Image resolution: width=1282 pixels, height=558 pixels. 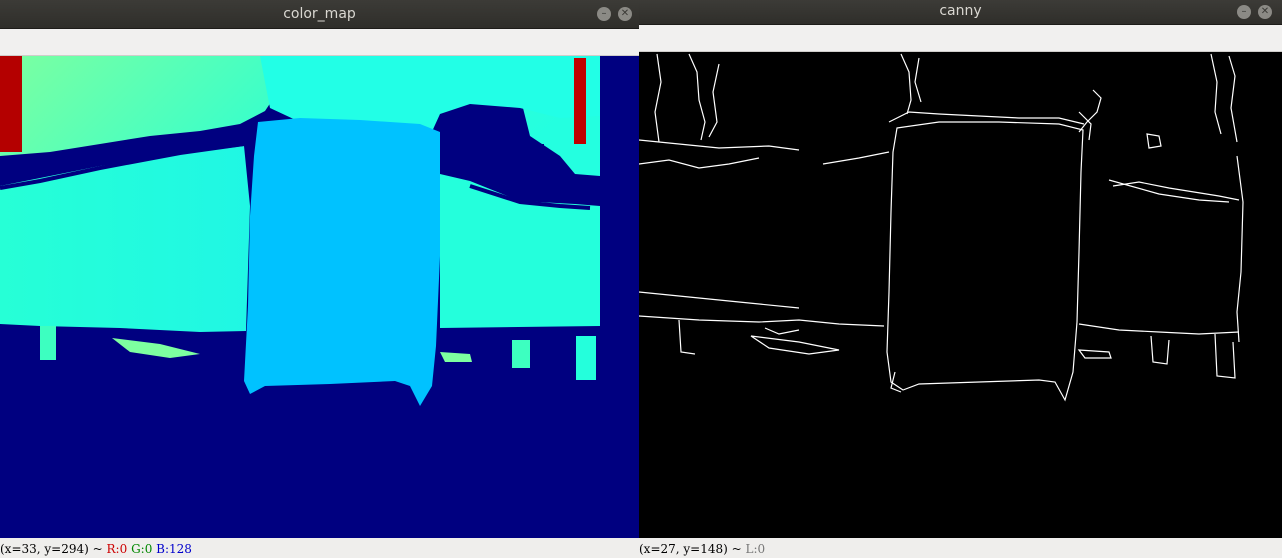 I want to click on canny-window-title: canny, so click(x=960, y=11).